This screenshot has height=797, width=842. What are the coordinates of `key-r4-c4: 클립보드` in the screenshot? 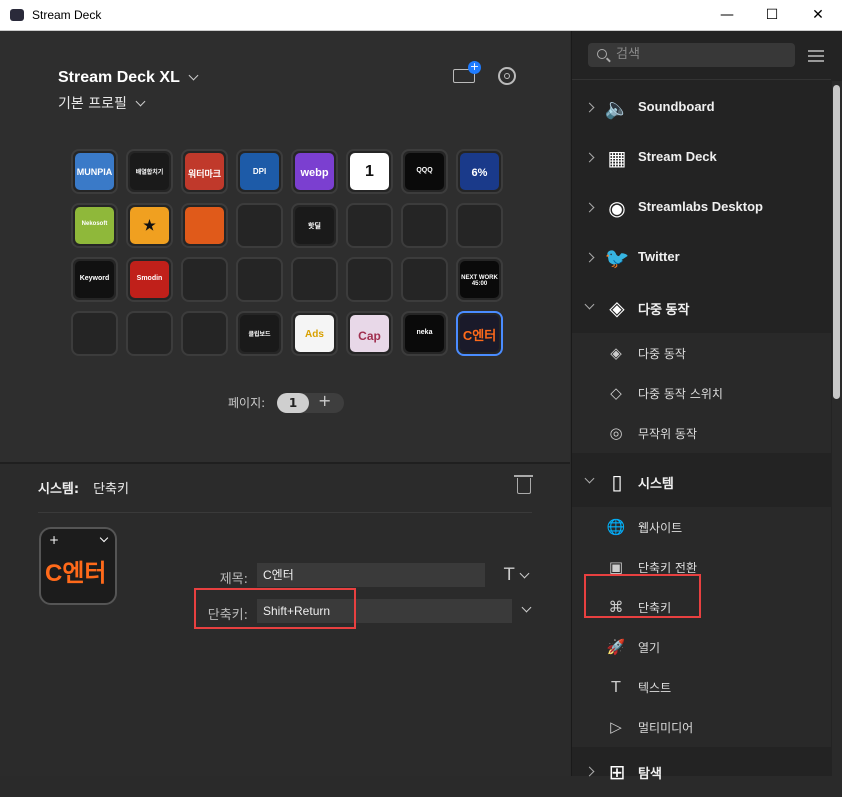 It's located at (259, 333).